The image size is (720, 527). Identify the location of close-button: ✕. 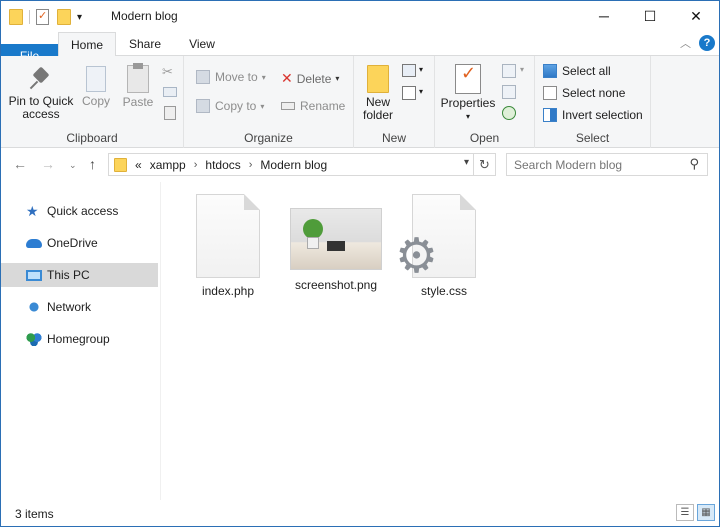
(696, 16).